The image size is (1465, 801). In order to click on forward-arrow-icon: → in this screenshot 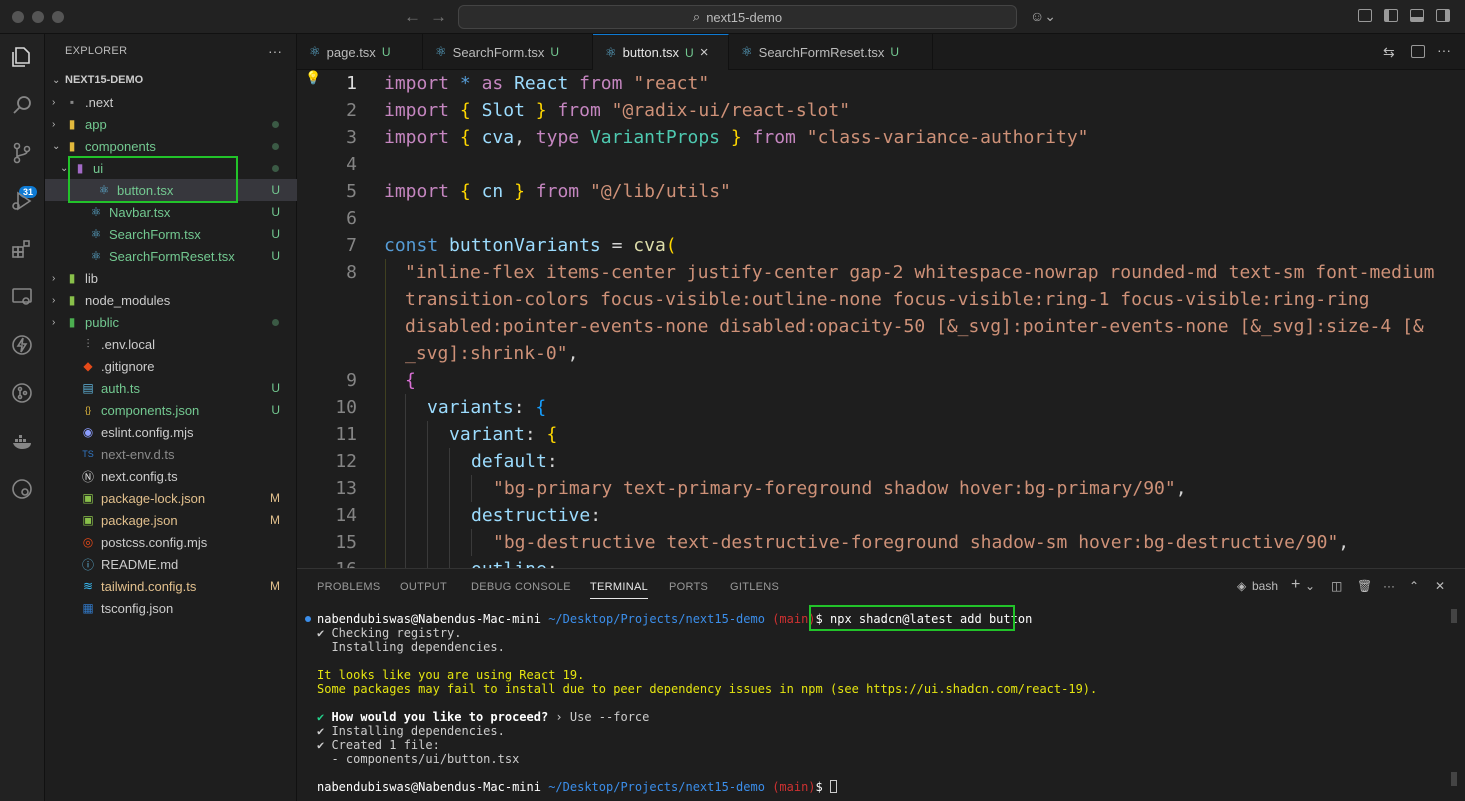, I will do `click(438, 17)`.